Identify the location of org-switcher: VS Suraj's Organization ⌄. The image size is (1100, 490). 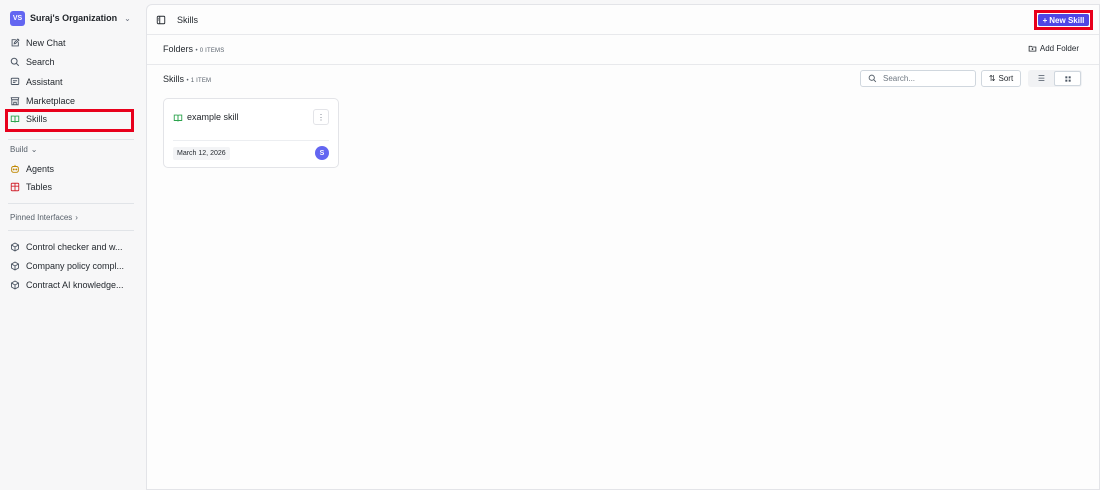
(70, 18).